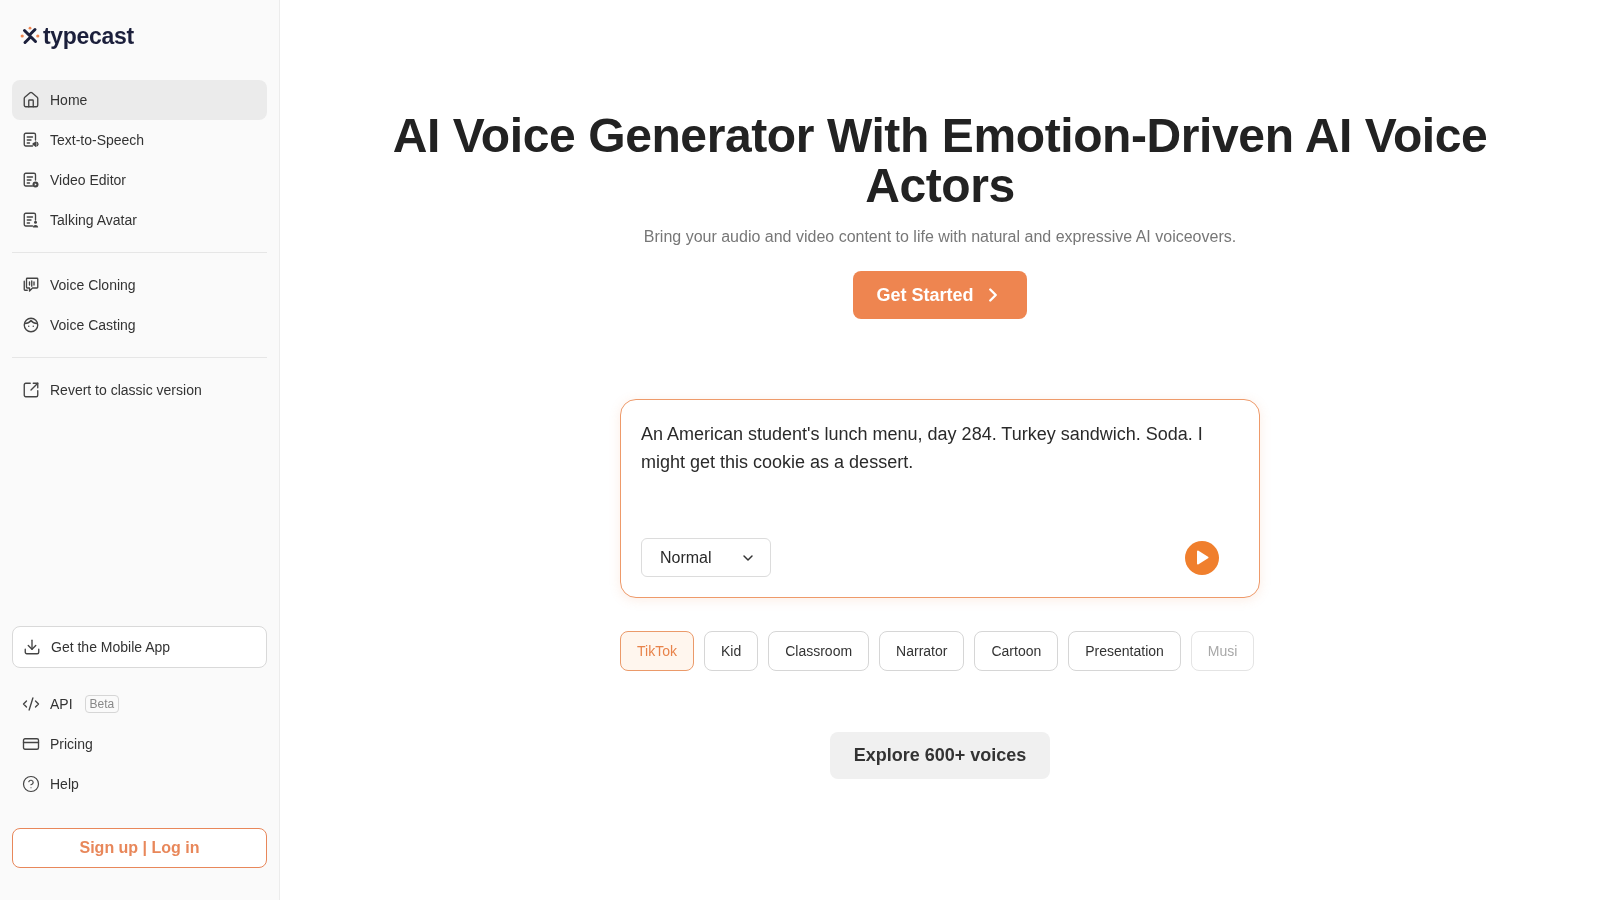 The width and height of the screenshot is (1600, 900). I want to click on nav-item: Home, so click(139, 100).